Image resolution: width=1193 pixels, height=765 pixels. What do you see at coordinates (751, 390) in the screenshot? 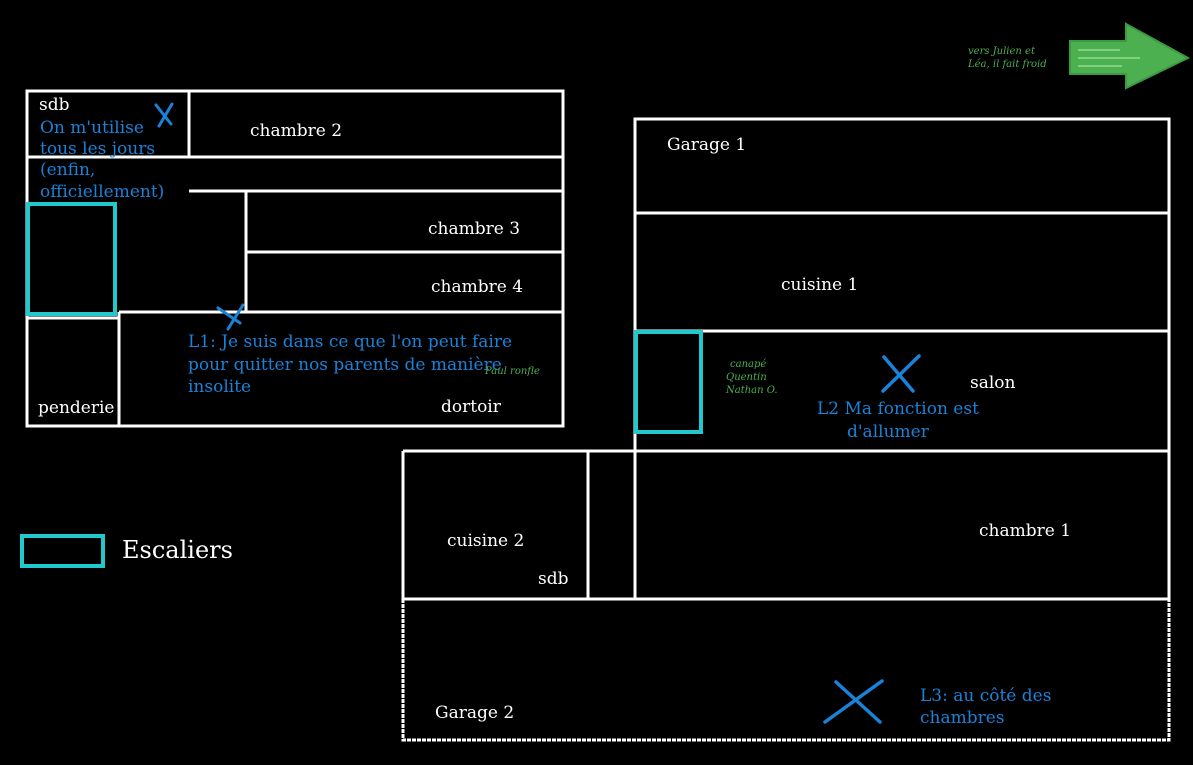
I see `note-canape-line-3: Nathan O.` at bounding box center [751, 390].